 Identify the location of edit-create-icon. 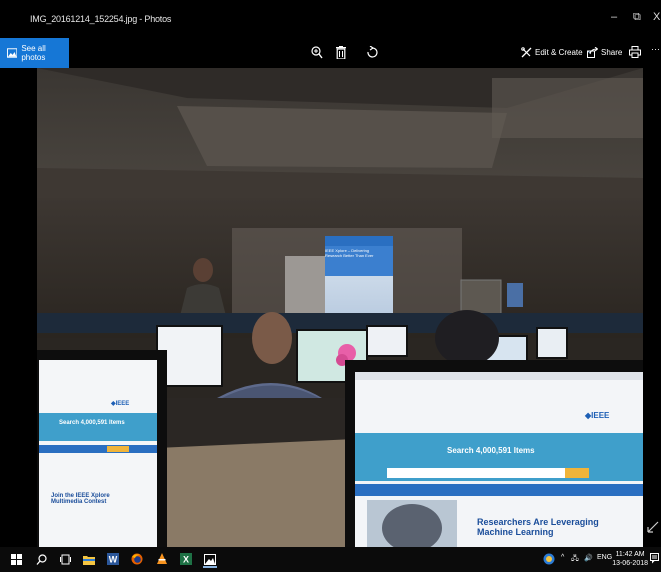
(526, 52).